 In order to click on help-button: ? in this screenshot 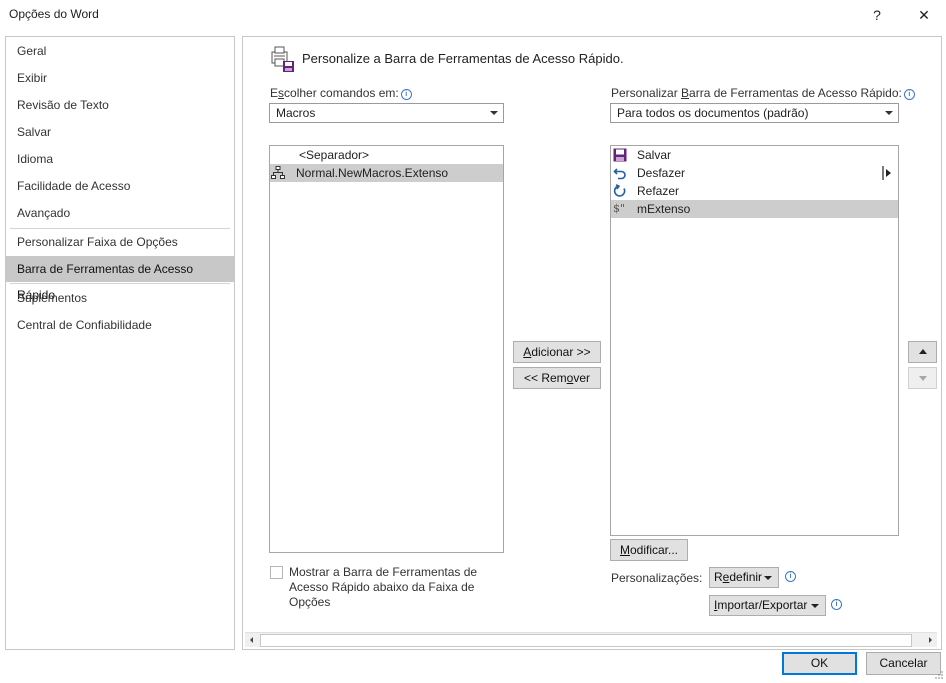, I will do `click(877, 15)`.